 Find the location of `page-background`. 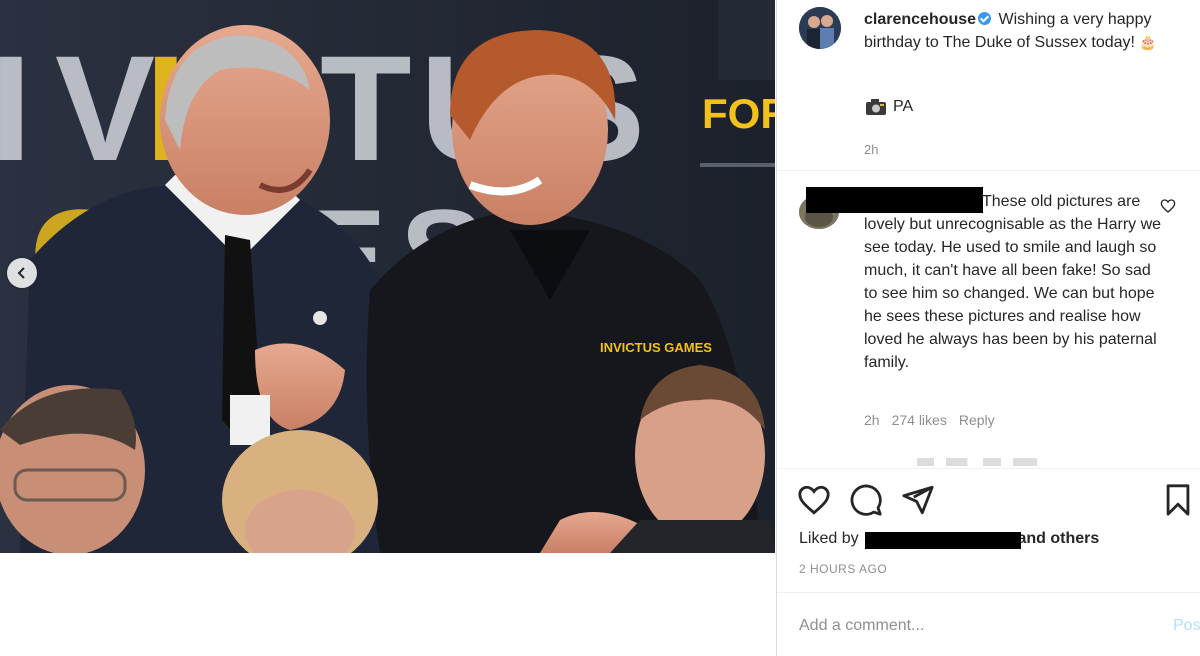

page-background is located at coordinates (388, 604).